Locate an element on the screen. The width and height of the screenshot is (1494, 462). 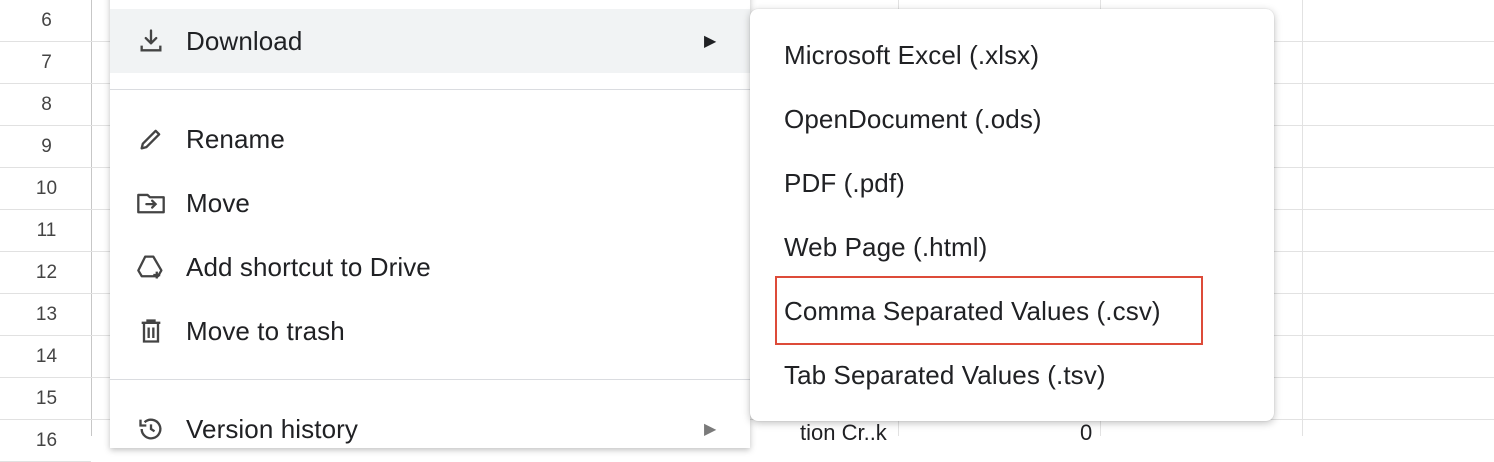
grid-line is located at coordinates (1302, 218).